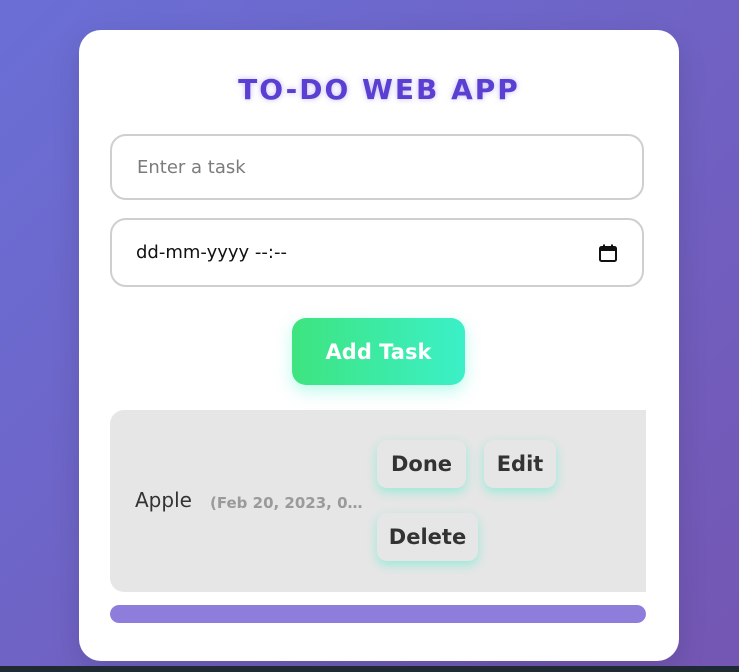 This screenshot has width=739, height=672. I want to click on progress-bar, so click(378, 614).